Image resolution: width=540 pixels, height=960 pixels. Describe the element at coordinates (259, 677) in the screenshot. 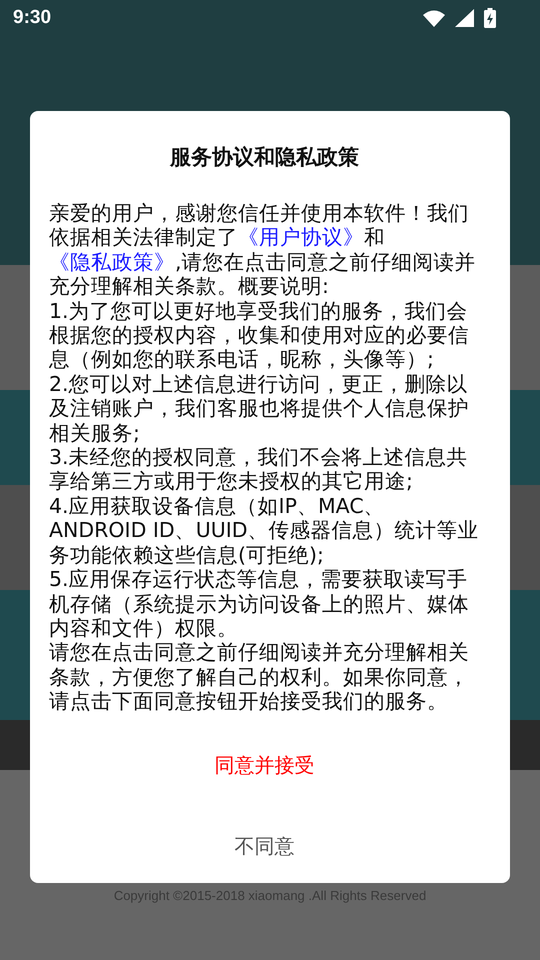

I see `policy-paragraph: 请您在点击同意之前仔细阅读并充分理解相关条款，方便您了解自己的权利。如果你同意，请点击下面同意按钮开始接受我们的服务。` at that location.